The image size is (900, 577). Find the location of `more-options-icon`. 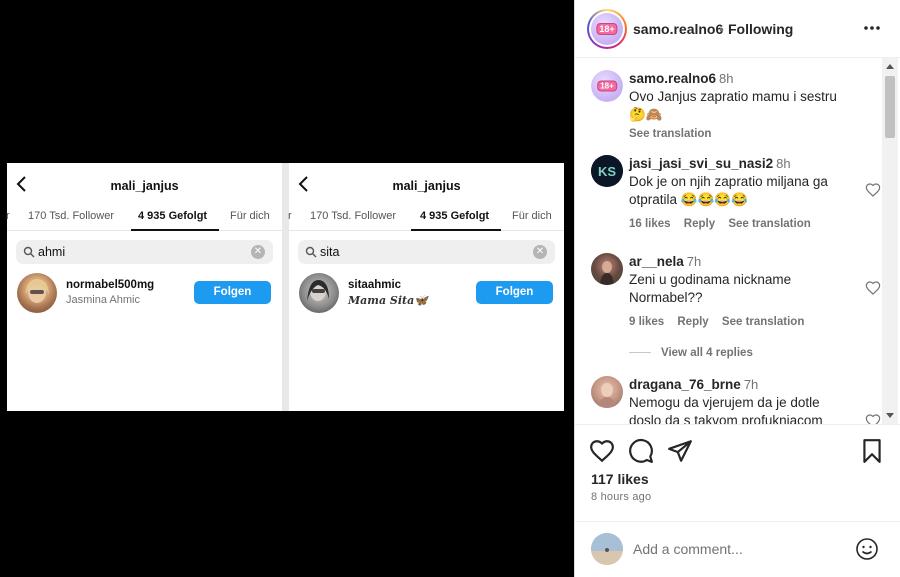

more-options-icon is located at coordinates (872, 28).